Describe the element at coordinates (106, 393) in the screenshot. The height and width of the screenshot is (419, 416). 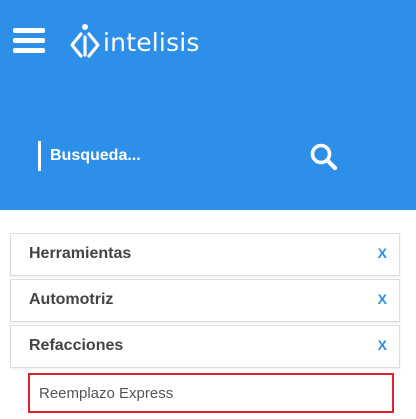
I see `subcategory-label: Reemplazo Express` at that location.